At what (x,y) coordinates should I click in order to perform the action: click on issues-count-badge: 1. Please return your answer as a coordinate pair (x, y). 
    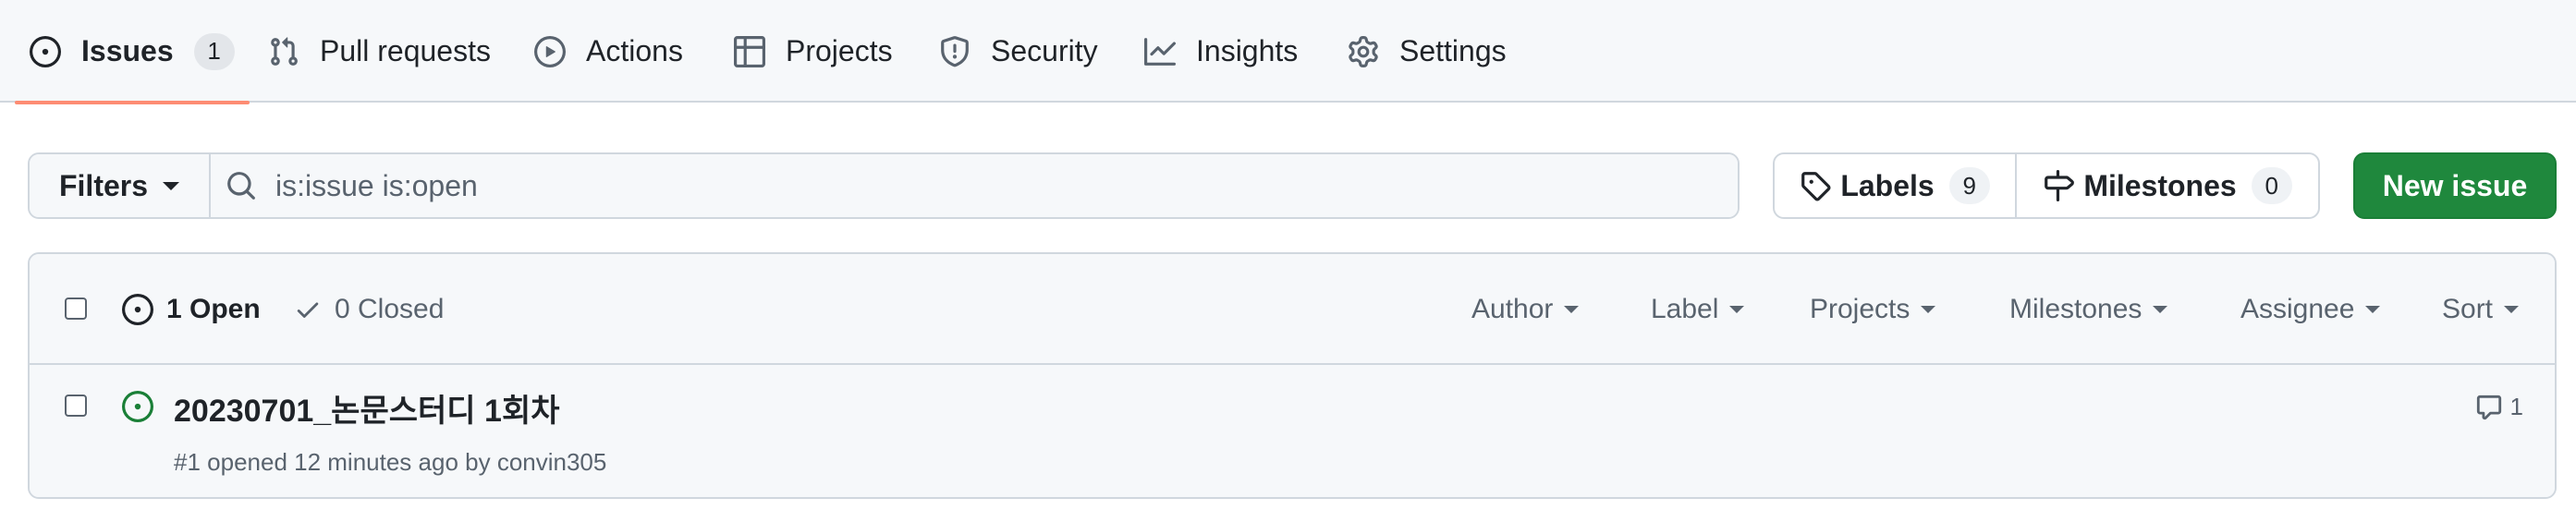
    Looking at the image, I should click on (214, 51).